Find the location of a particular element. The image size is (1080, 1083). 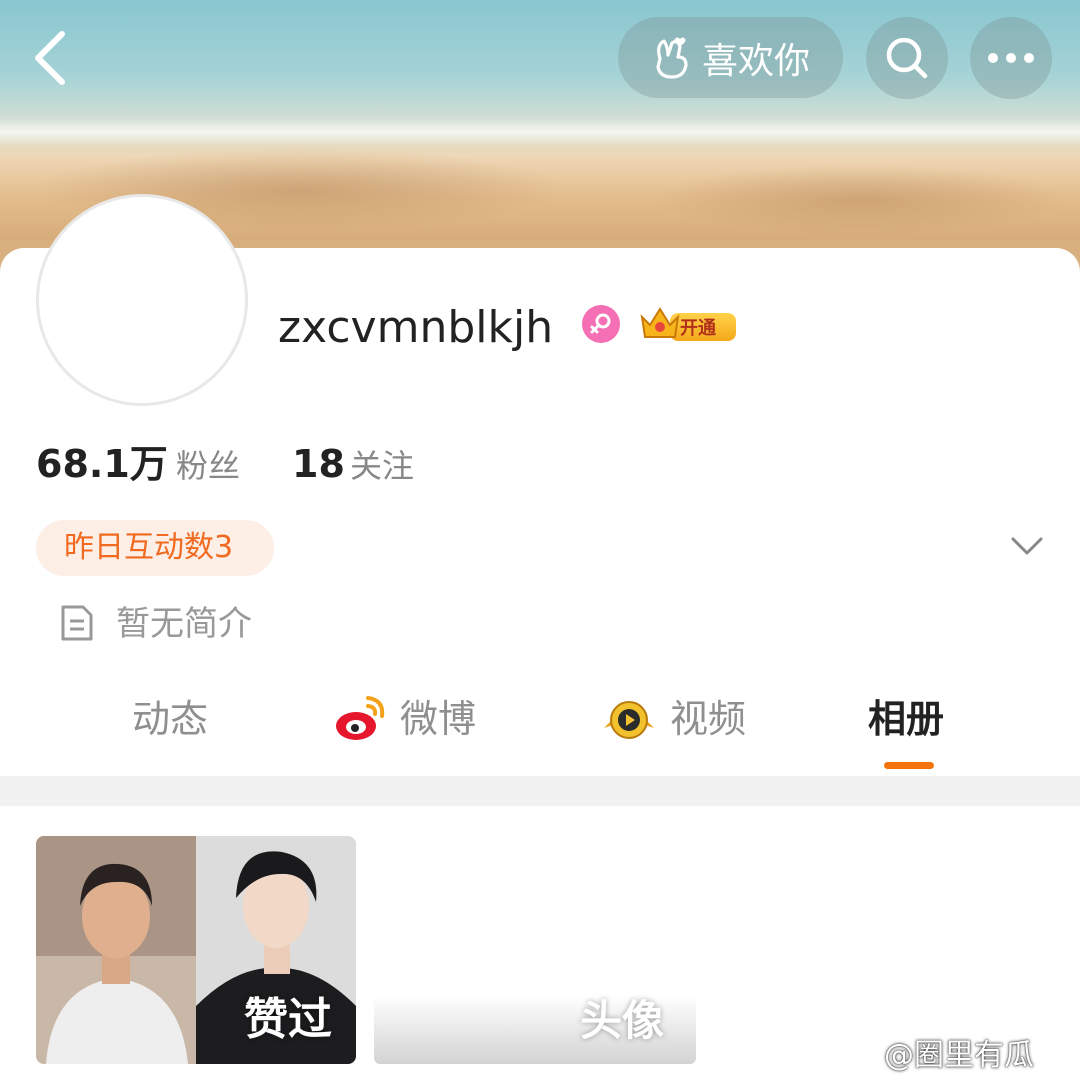

album-liked-label: 赞过 is located at coordinates (288, 1019).